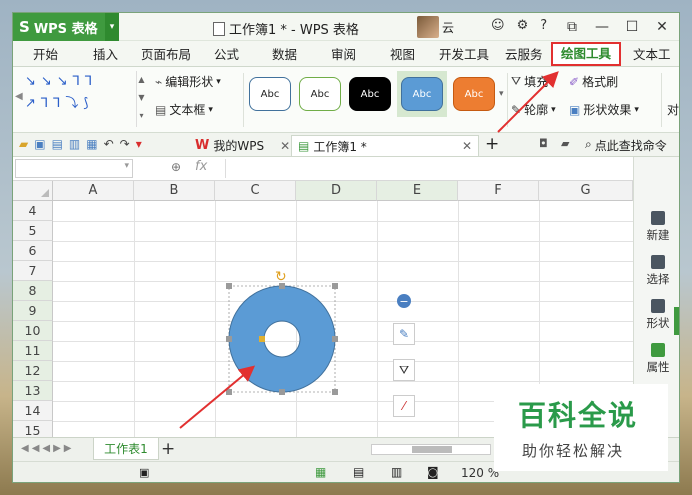 Image resolution: width=692 pixels, height=495 pixels. What do you see at coordinates (57, 144) in the screenshot?
I see `print-preview-icon: ▤` at bounding box center [57, 144].